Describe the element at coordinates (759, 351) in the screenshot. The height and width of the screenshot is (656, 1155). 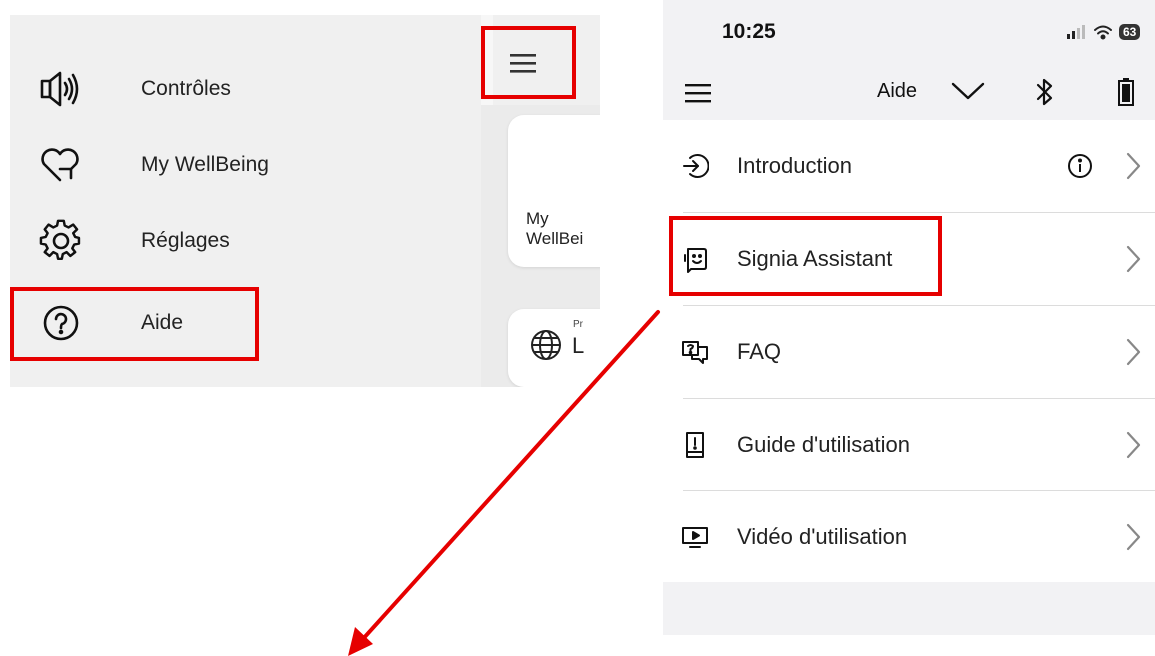
I see `list-item-label: FAQ` at that location.